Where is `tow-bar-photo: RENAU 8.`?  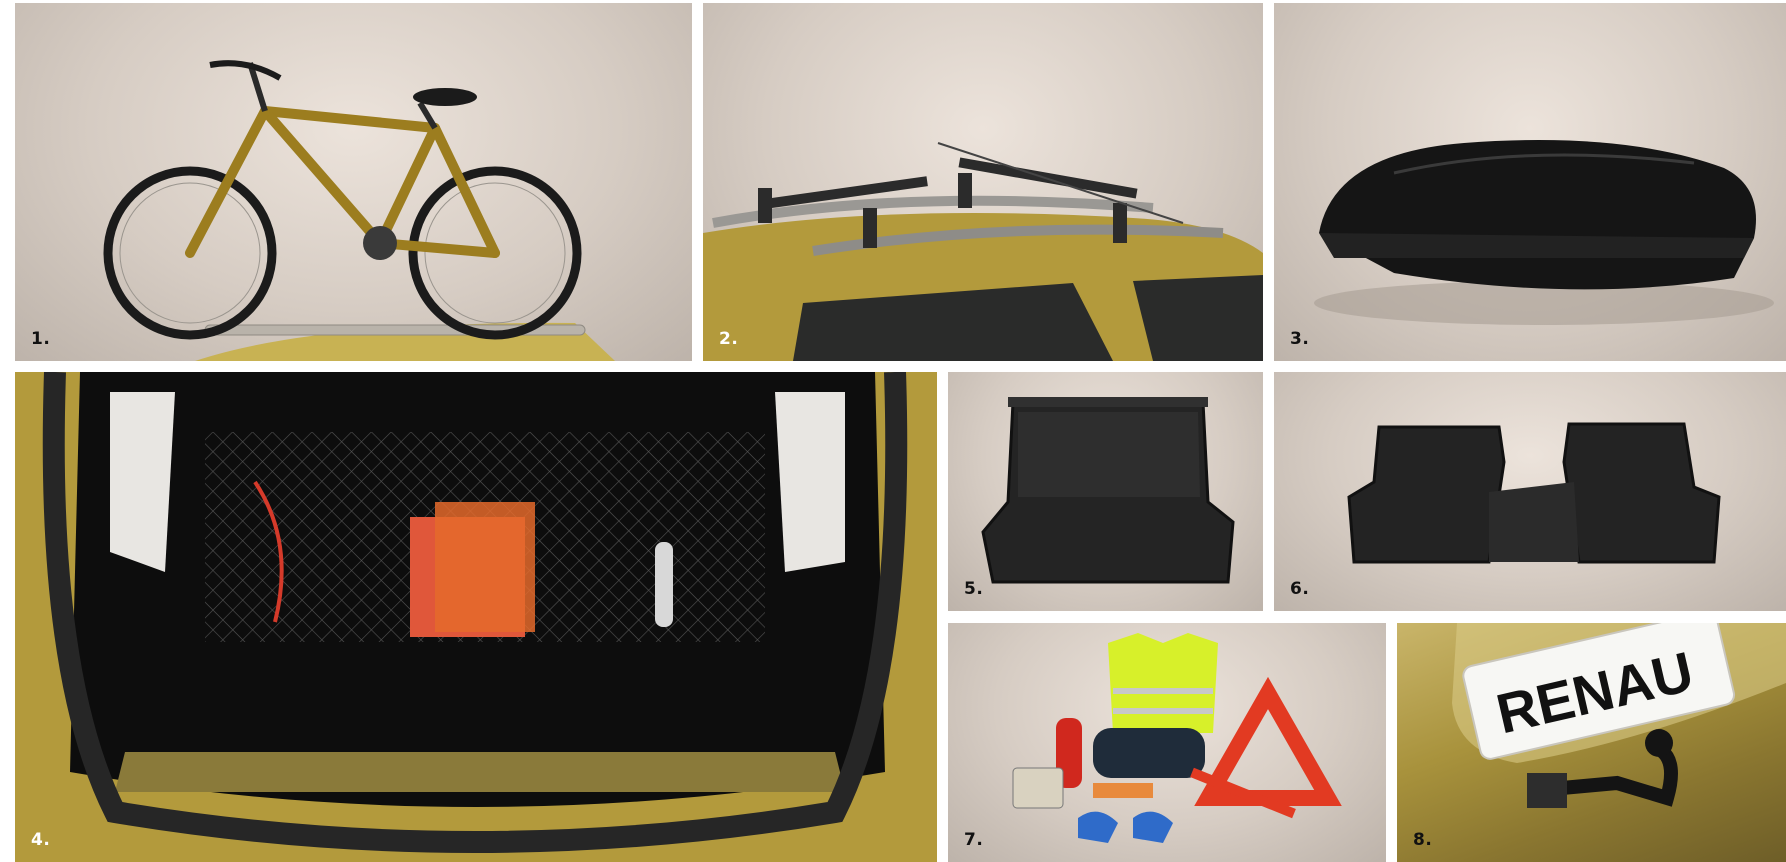 tow-bar-photo: RENAU 8. is located at coordinates (1591, 742).